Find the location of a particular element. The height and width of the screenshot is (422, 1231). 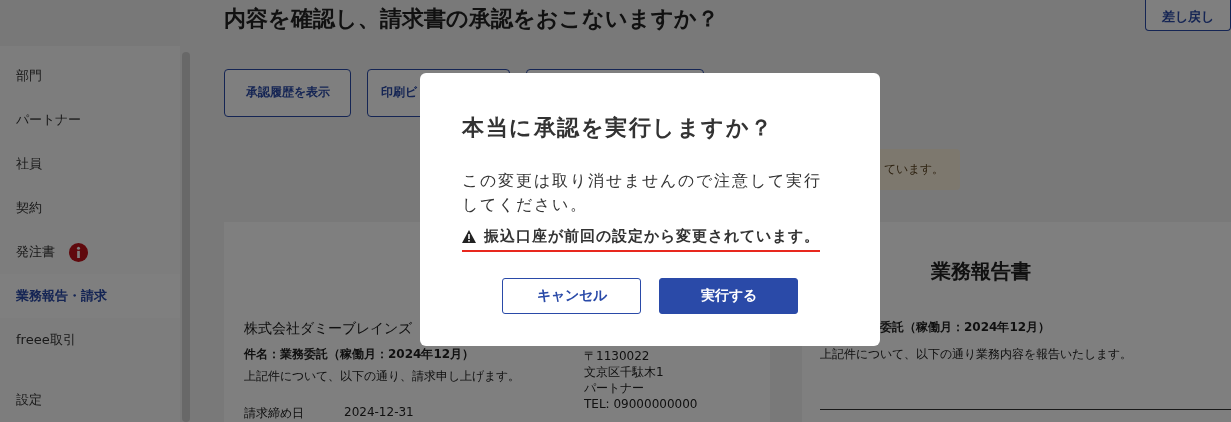

sidebar-item: 発注書 is located at coordinates (90, 252).